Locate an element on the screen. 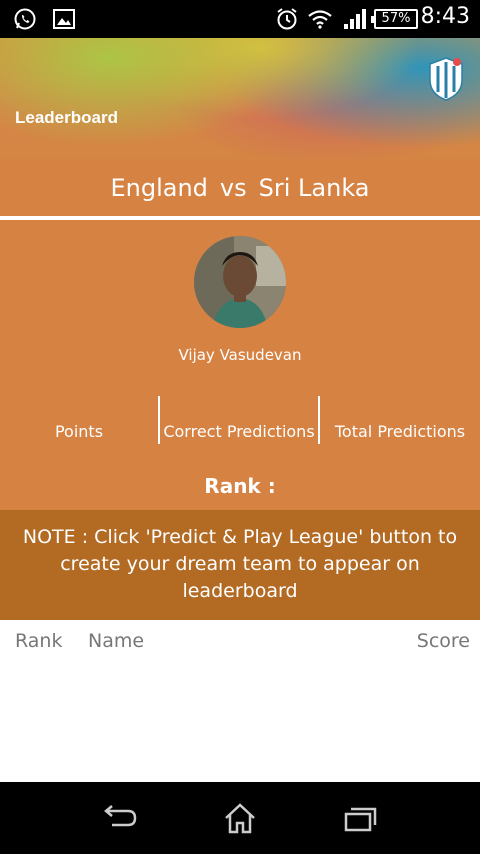 The image size is (480, 854). match-title: England vs Sri Lanka is located at coordinates (240, 188).